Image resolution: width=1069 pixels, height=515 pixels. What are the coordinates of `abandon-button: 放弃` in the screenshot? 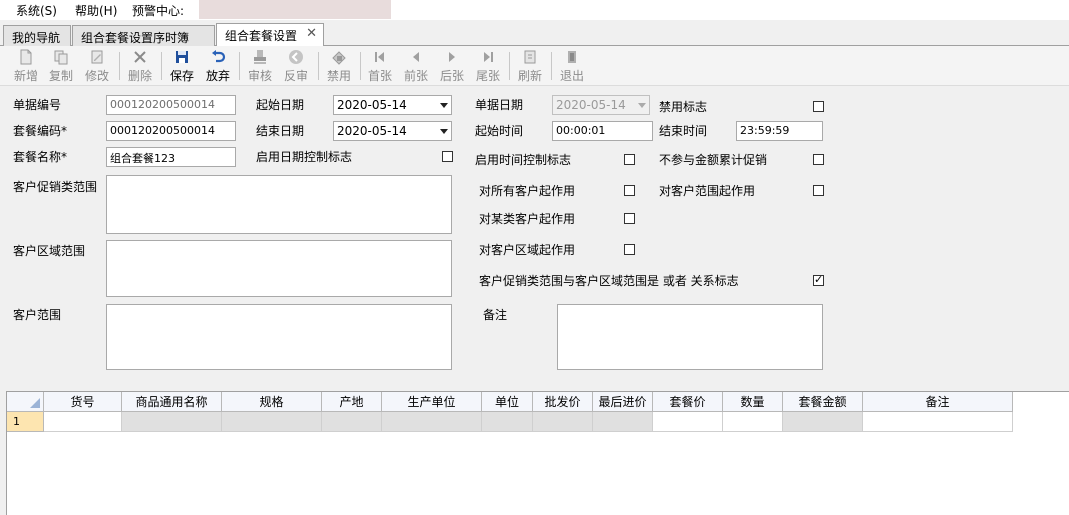 It's located at (218, 66).